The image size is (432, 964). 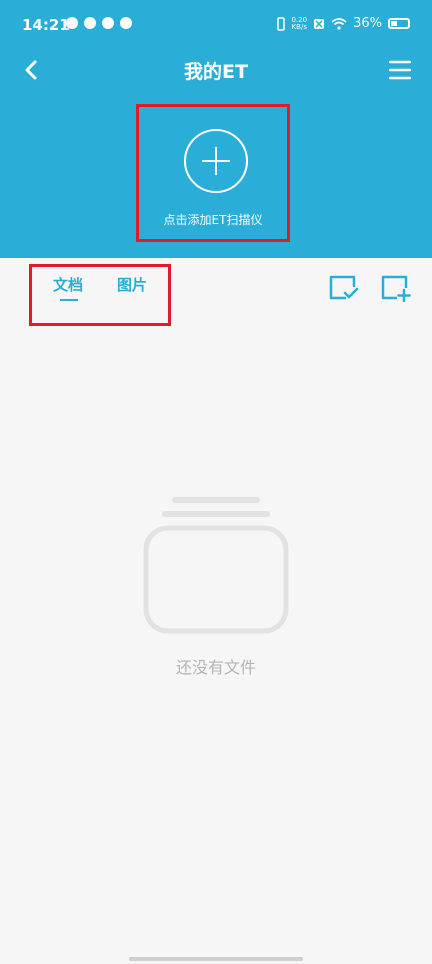 I want to click on tab-images: 图片, so click(x=132, y=284).